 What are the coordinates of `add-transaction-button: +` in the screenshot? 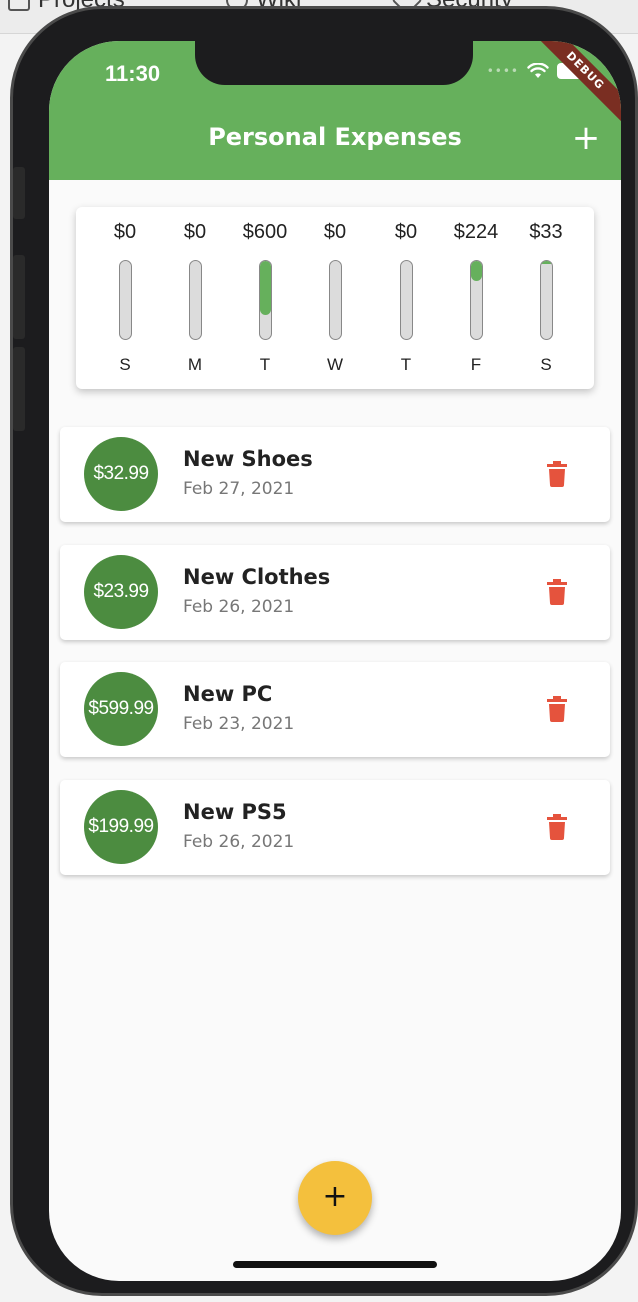 It's located at (586, 139).